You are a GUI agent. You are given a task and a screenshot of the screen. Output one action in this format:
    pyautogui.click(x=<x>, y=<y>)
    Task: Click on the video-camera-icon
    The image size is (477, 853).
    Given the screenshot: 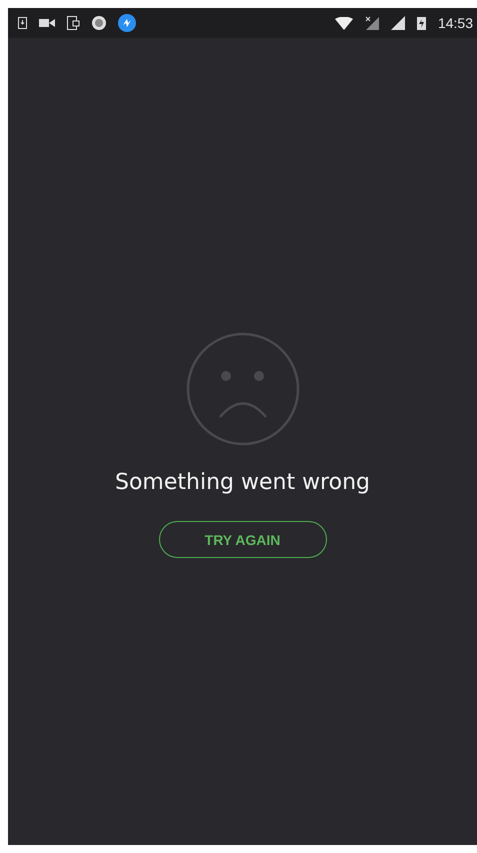 What is the action you would take?
    pyautogui.click(x=47, y=23)
    